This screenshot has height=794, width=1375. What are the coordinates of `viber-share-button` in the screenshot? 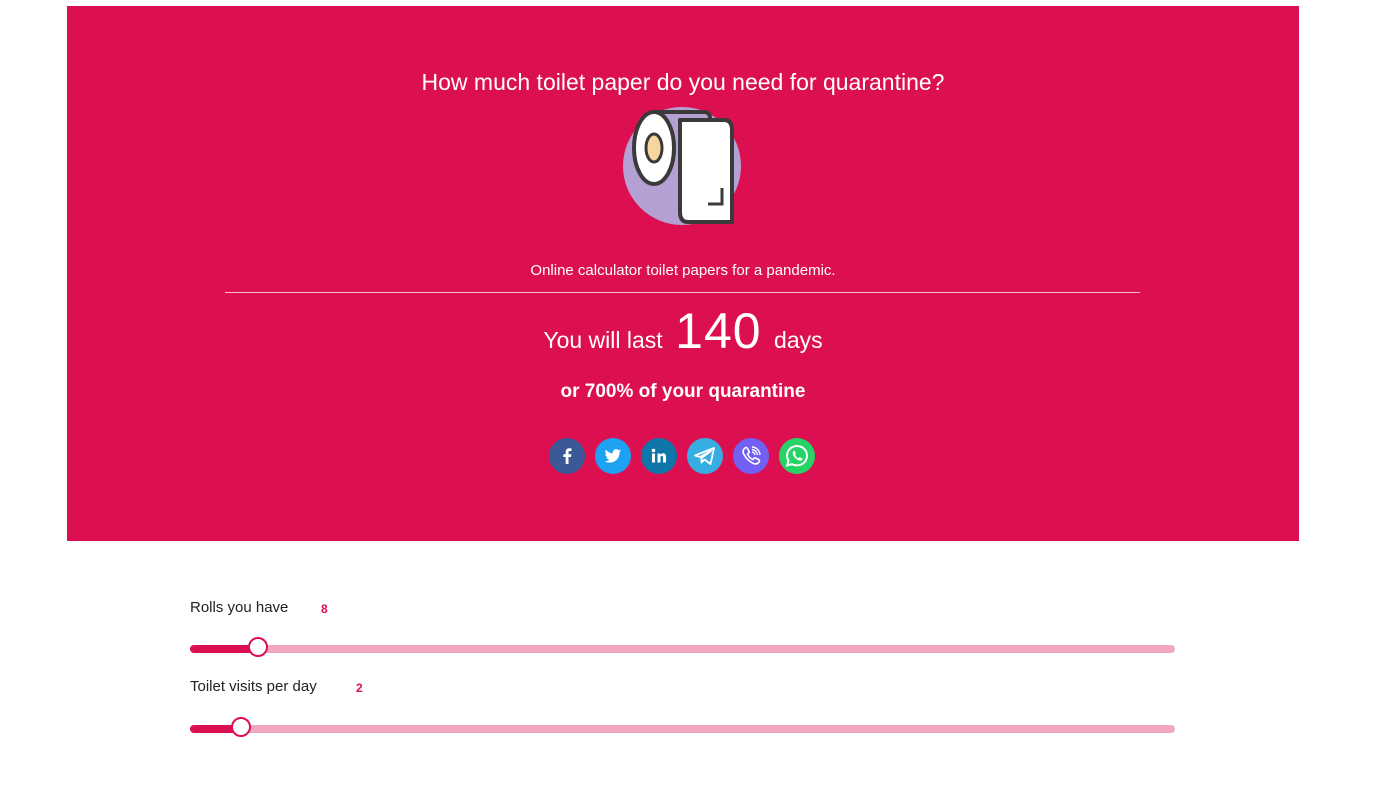 It's located at (751, 456).